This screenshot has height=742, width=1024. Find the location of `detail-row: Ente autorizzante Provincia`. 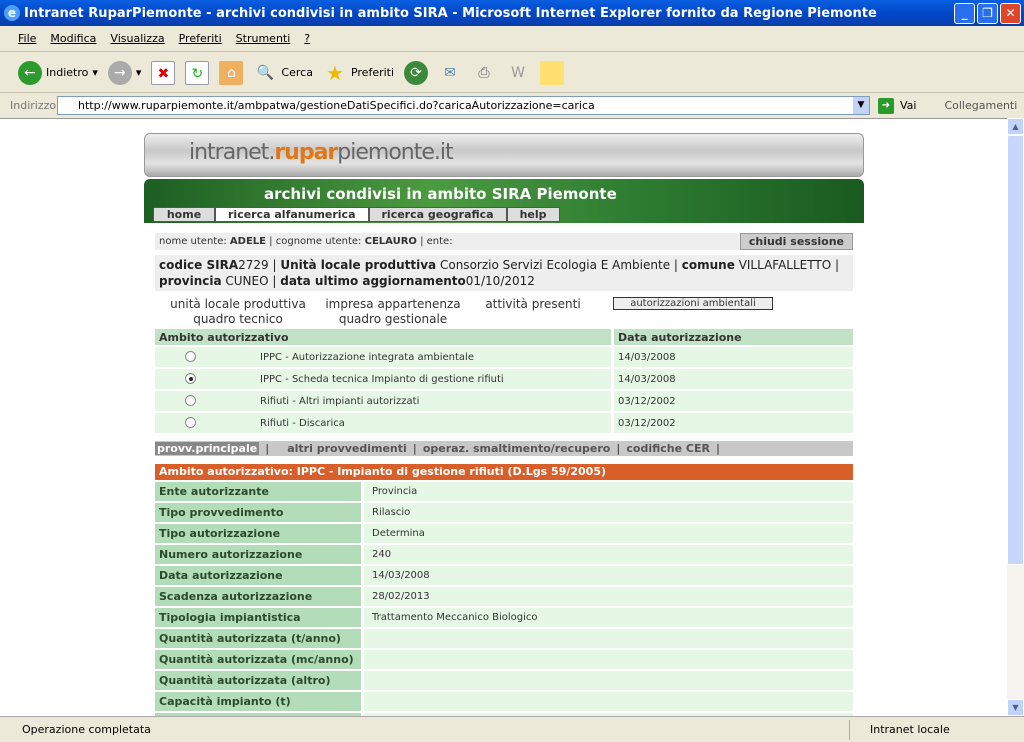

detail-row: Ente autorizzante Provincia is located at coordinates (504, 491).